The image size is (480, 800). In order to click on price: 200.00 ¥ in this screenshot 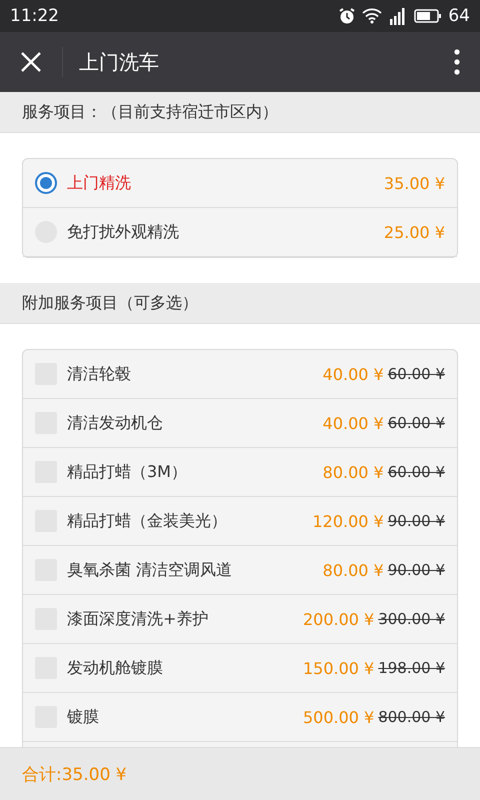, I will do `click(338, 619)`.